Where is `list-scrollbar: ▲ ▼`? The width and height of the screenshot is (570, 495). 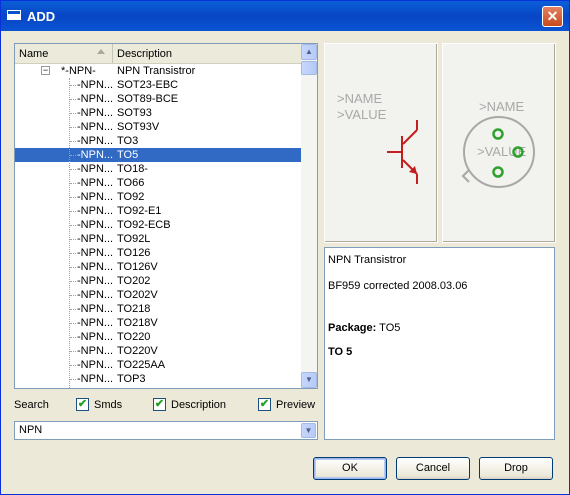 list-scrollbar: ▲ ▼ is located at coordinates (309, 216).